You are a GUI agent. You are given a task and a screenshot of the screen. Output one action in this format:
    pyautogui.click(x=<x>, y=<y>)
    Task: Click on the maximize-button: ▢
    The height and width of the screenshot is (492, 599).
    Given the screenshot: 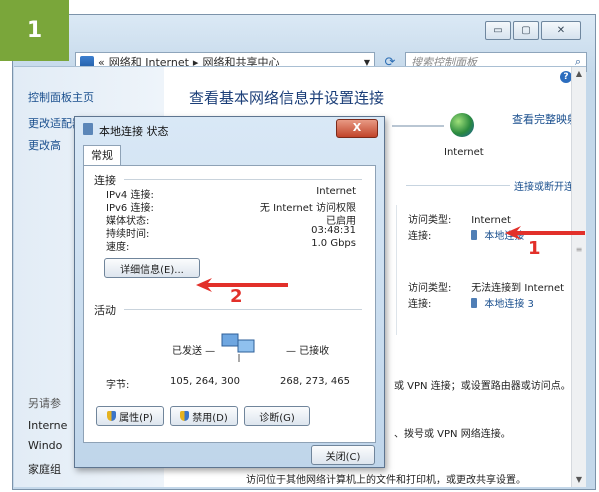 What is the action you would take?
    pyautogui.click(x=526, y=30)
    